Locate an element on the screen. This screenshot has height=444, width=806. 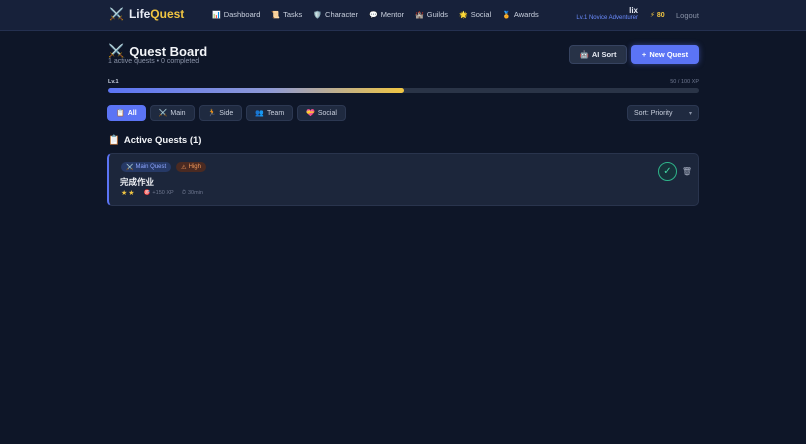
energy-counter: ⚡ 80 is located at coordinates (657, 15).